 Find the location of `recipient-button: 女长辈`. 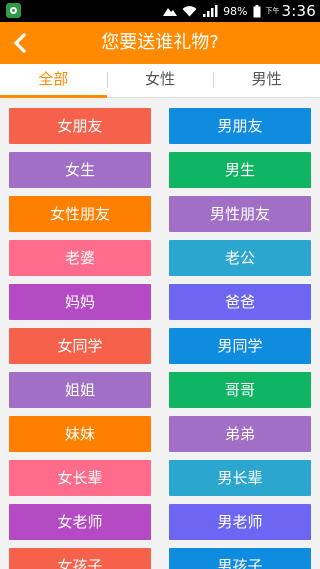

recipient-button: 女长辈 is located at coordinates (80, 478).